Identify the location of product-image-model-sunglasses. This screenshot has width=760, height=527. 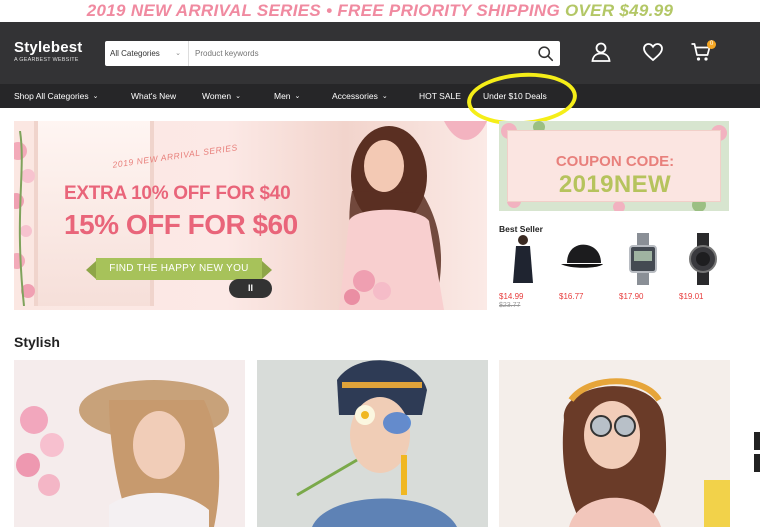
(614, 443).